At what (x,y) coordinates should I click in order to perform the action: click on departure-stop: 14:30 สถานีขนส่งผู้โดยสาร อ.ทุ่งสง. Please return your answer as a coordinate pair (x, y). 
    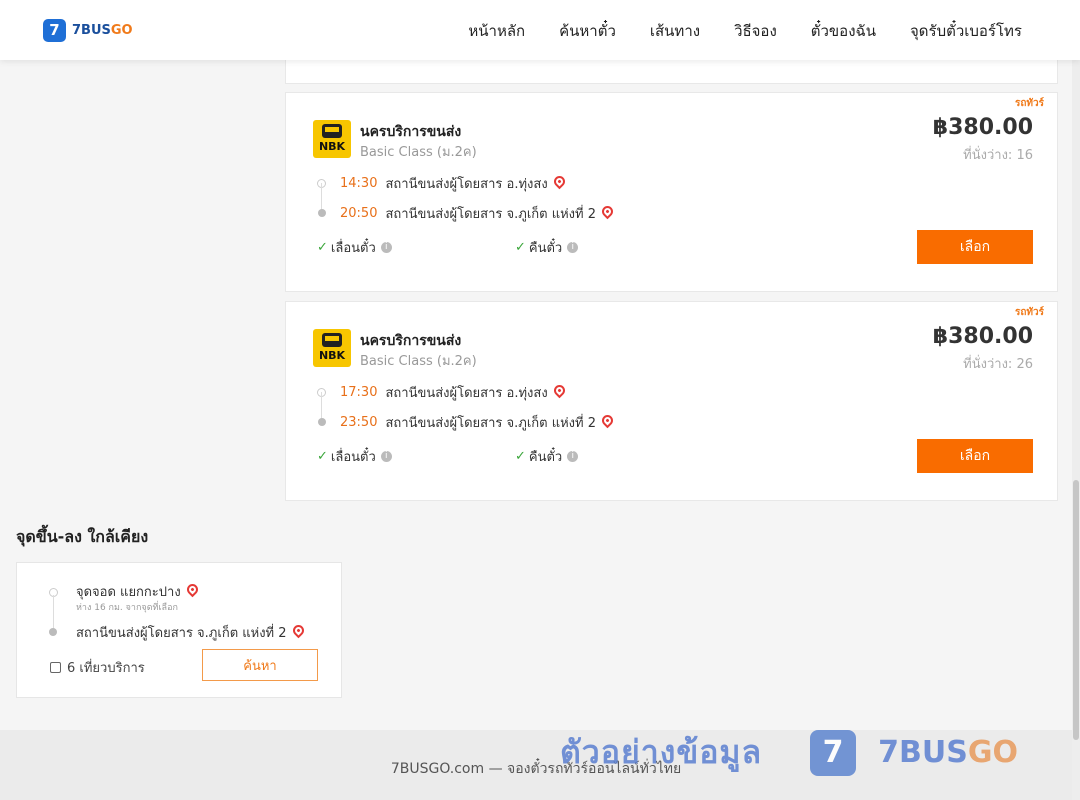
    Looking at the image, I should click on (453, 183).